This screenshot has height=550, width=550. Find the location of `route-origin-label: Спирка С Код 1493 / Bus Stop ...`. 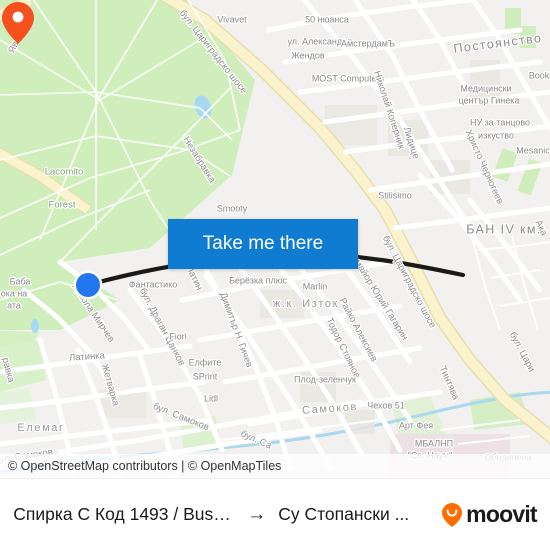

route-origin-label: Спирка С Код 1493 / Bus Stop ... is located at coordinates (124, 514).